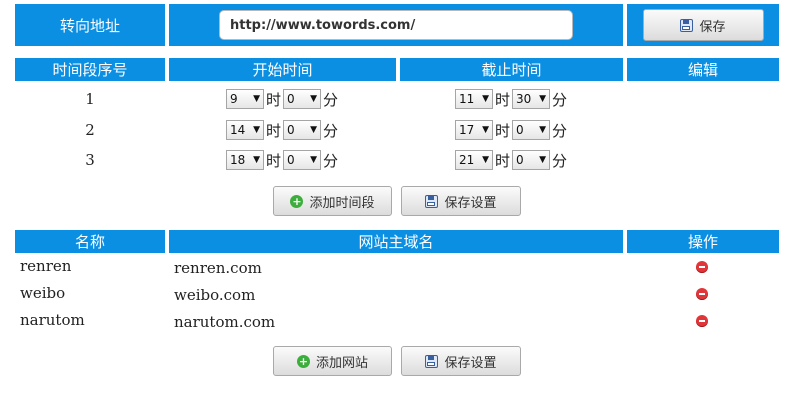  I want to click on redirect-save-cell: 保存, so click(703, 25).